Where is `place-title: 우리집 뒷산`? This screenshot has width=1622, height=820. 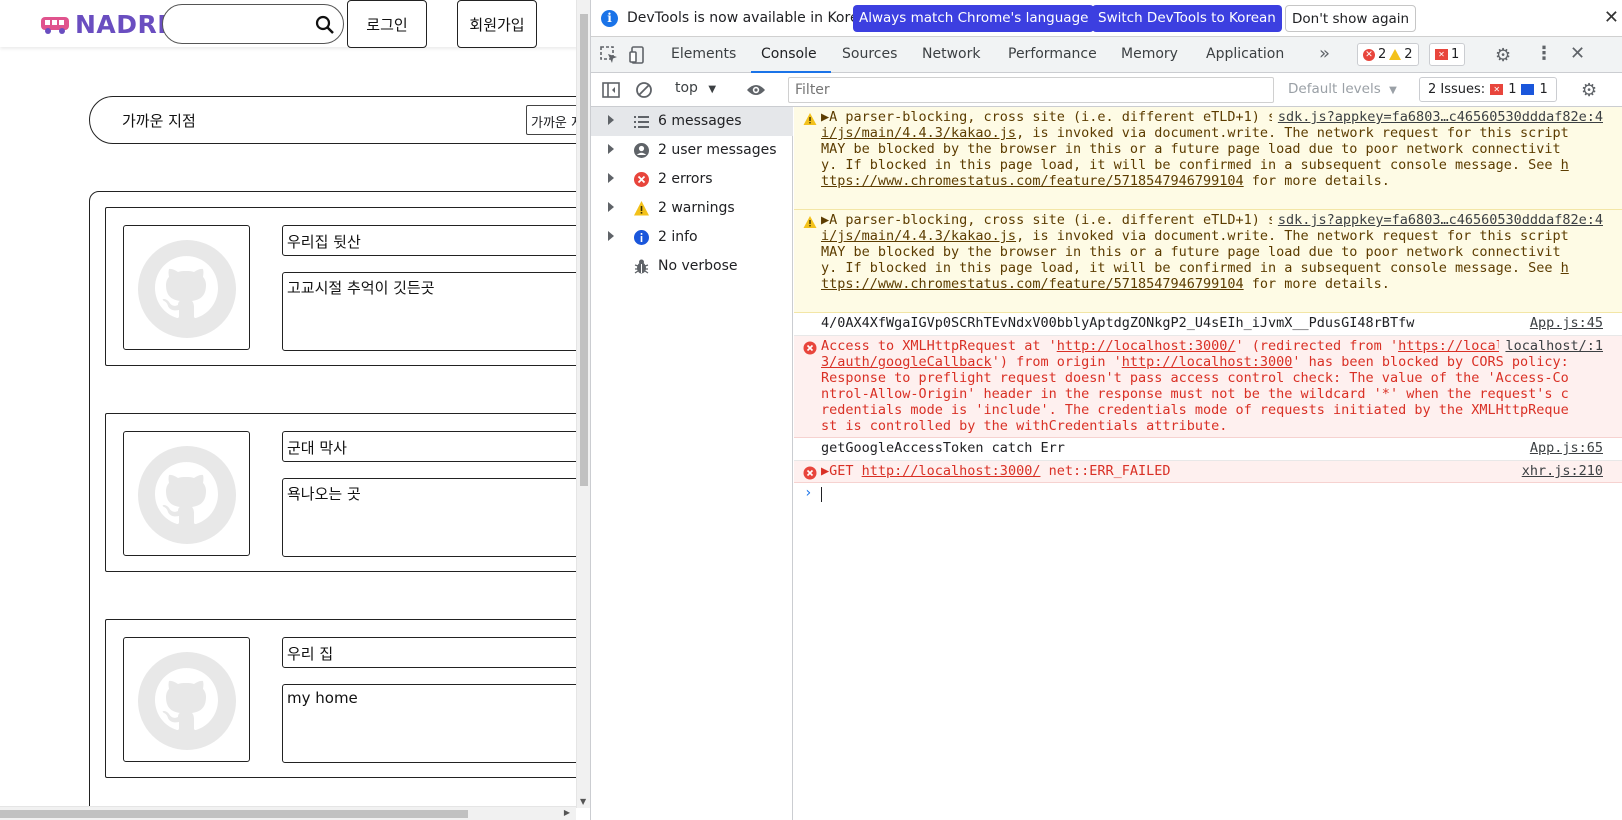 place-title: 우리집 뒷산 is located at coordinates (430, 240).